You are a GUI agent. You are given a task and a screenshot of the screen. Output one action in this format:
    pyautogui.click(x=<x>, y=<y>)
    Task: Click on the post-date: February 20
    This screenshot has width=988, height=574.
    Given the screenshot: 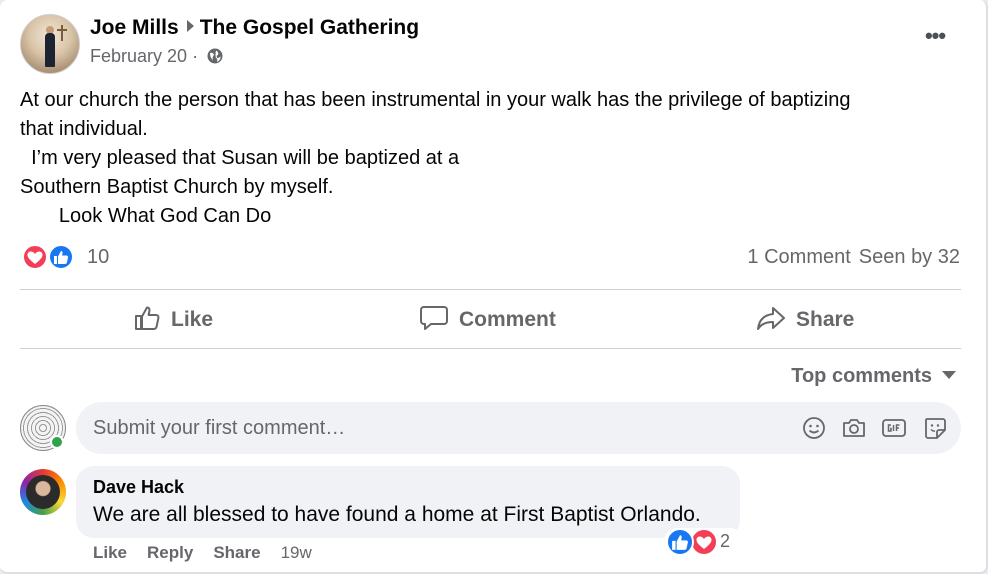 What is the action you would take?
    pyautogui.click(x=138, y=56)
    